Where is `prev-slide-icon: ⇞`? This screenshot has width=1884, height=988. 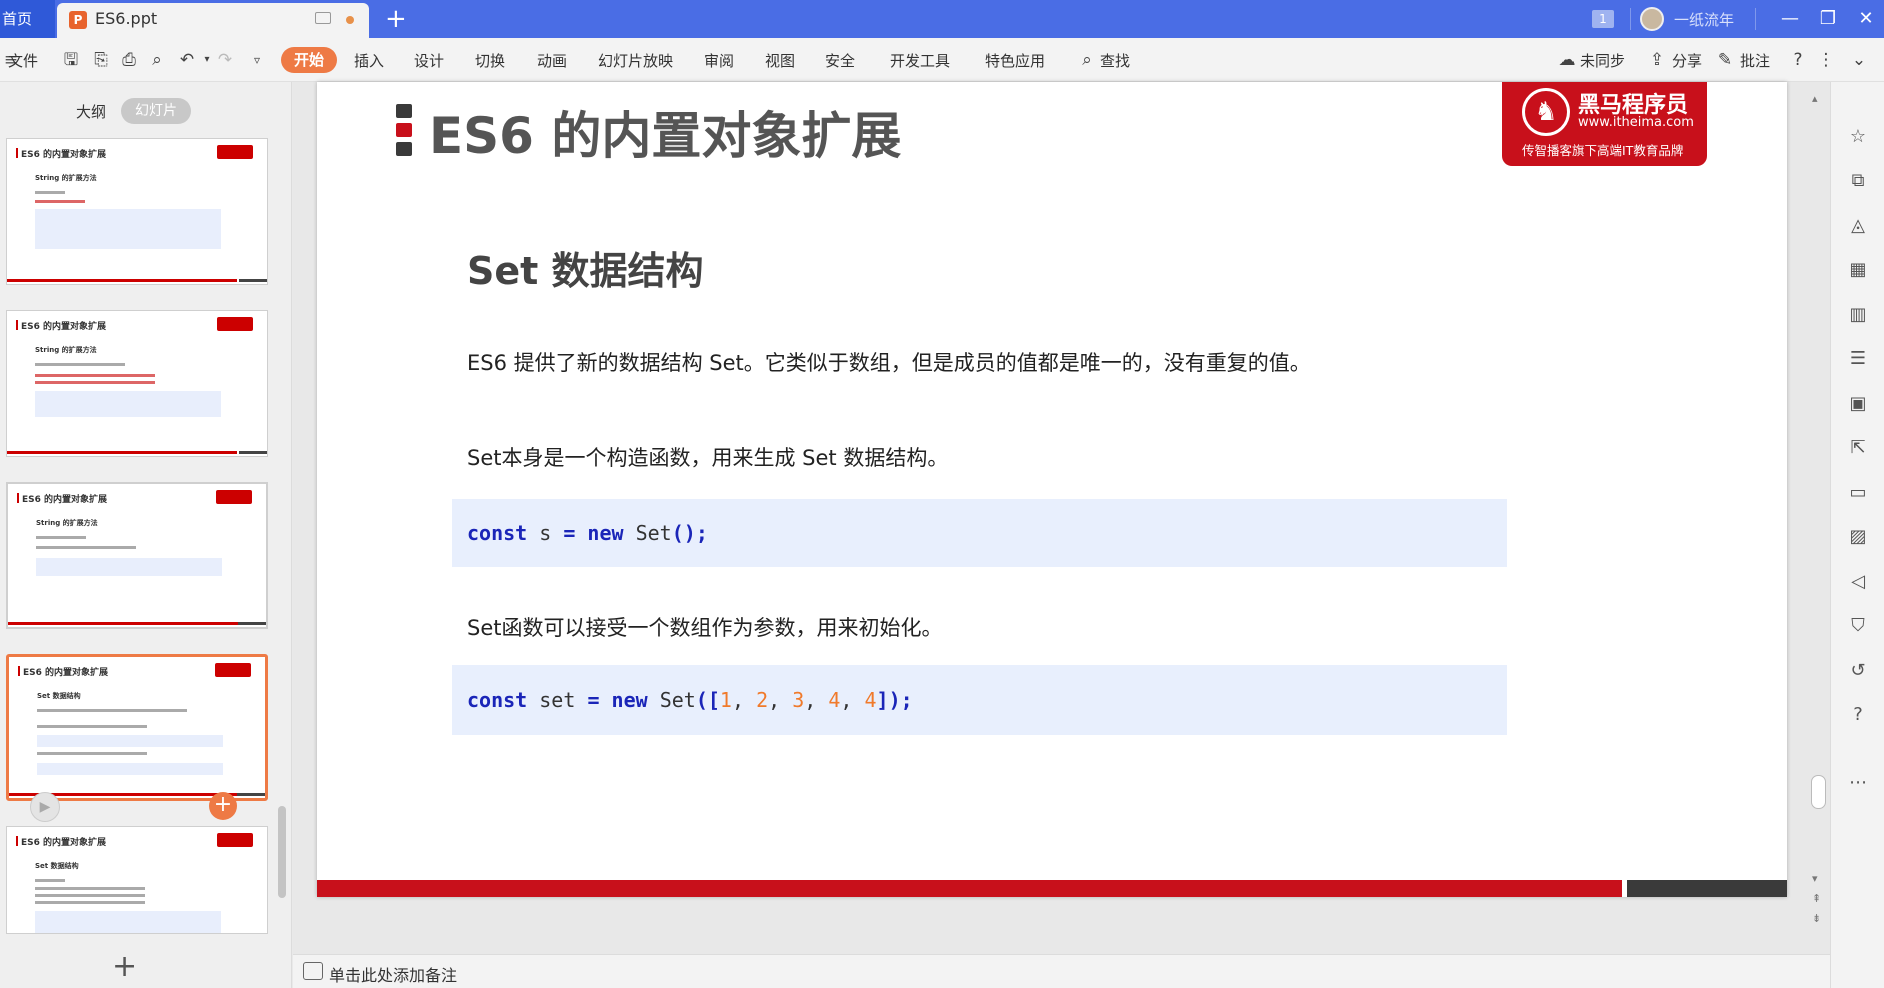 prev-slide-icon: ⇞ is located at coordinates (1816, 898).